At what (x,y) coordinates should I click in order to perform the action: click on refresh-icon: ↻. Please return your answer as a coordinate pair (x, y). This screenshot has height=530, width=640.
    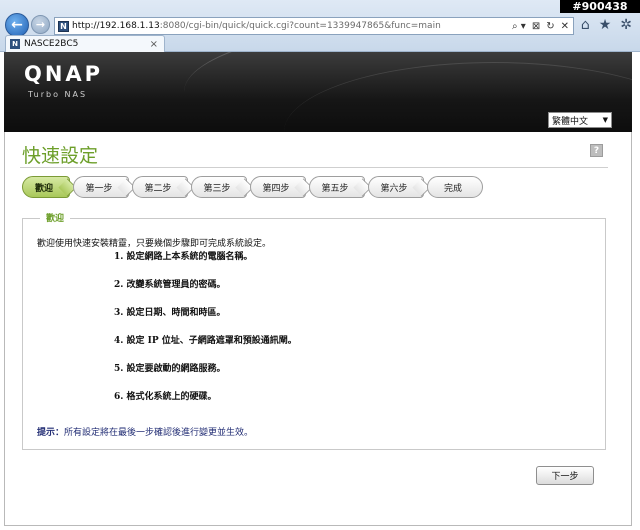
    Looking at the image, I should click on (550, 26).